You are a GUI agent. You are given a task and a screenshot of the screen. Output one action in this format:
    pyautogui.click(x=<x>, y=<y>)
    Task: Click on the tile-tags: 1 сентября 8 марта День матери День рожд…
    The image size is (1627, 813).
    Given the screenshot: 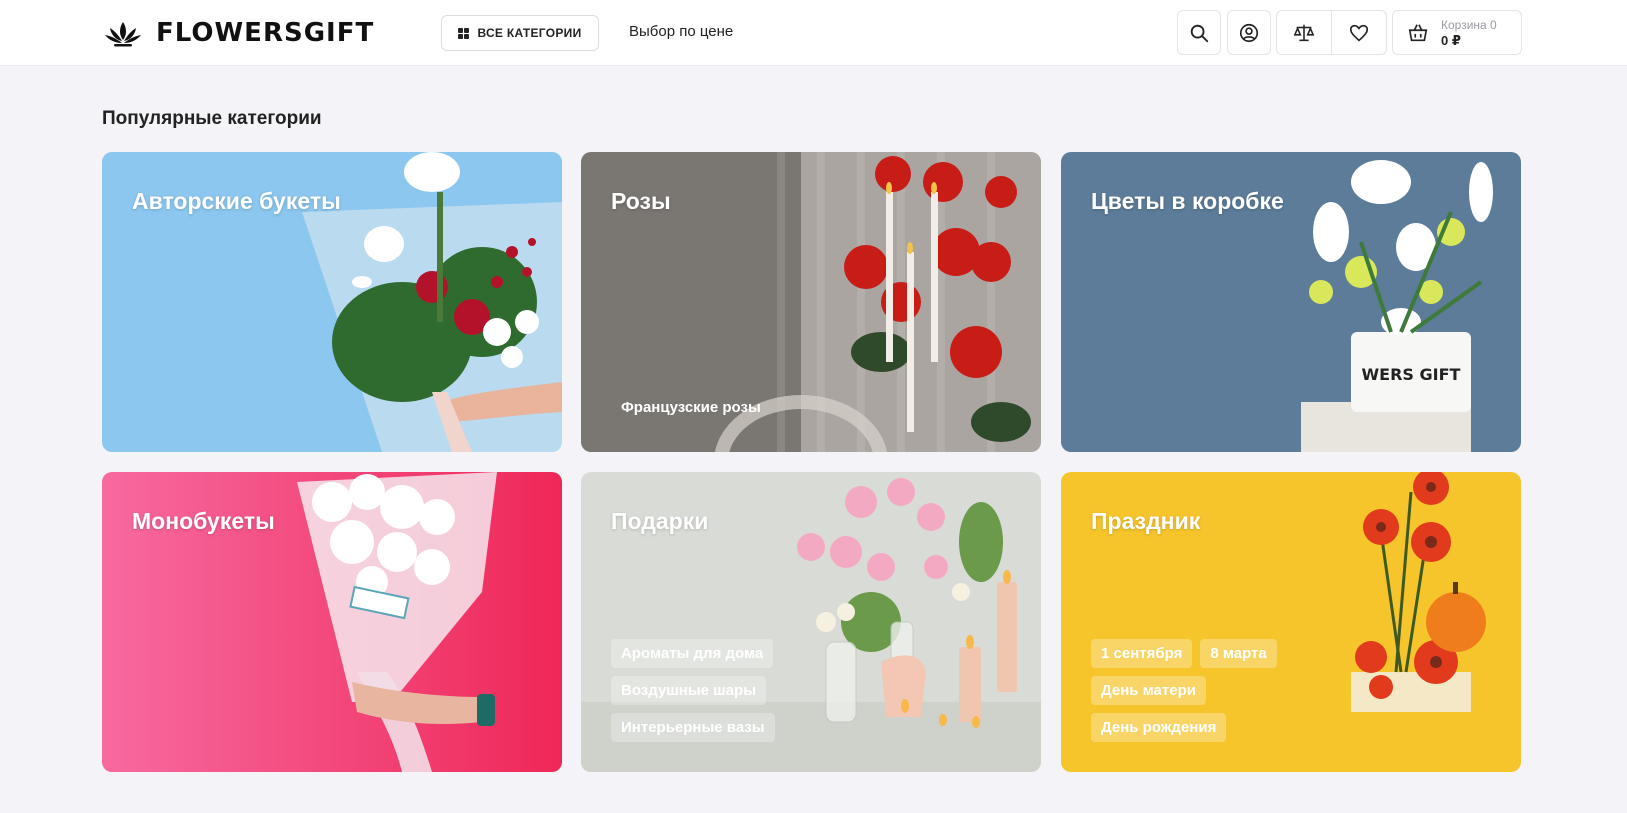 What is the action you would take?
    pyautogui.click(x=1184, y=690)
    